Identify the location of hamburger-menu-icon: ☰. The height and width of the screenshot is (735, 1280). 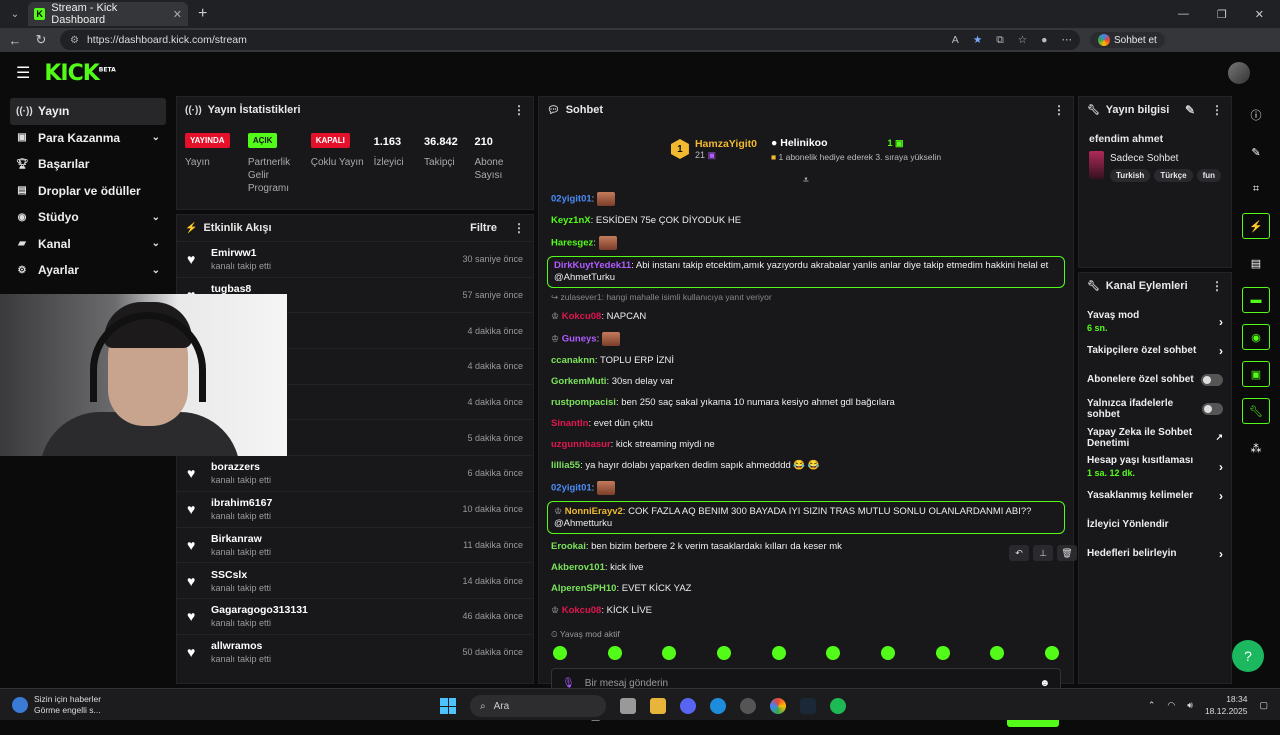
(23, 73).